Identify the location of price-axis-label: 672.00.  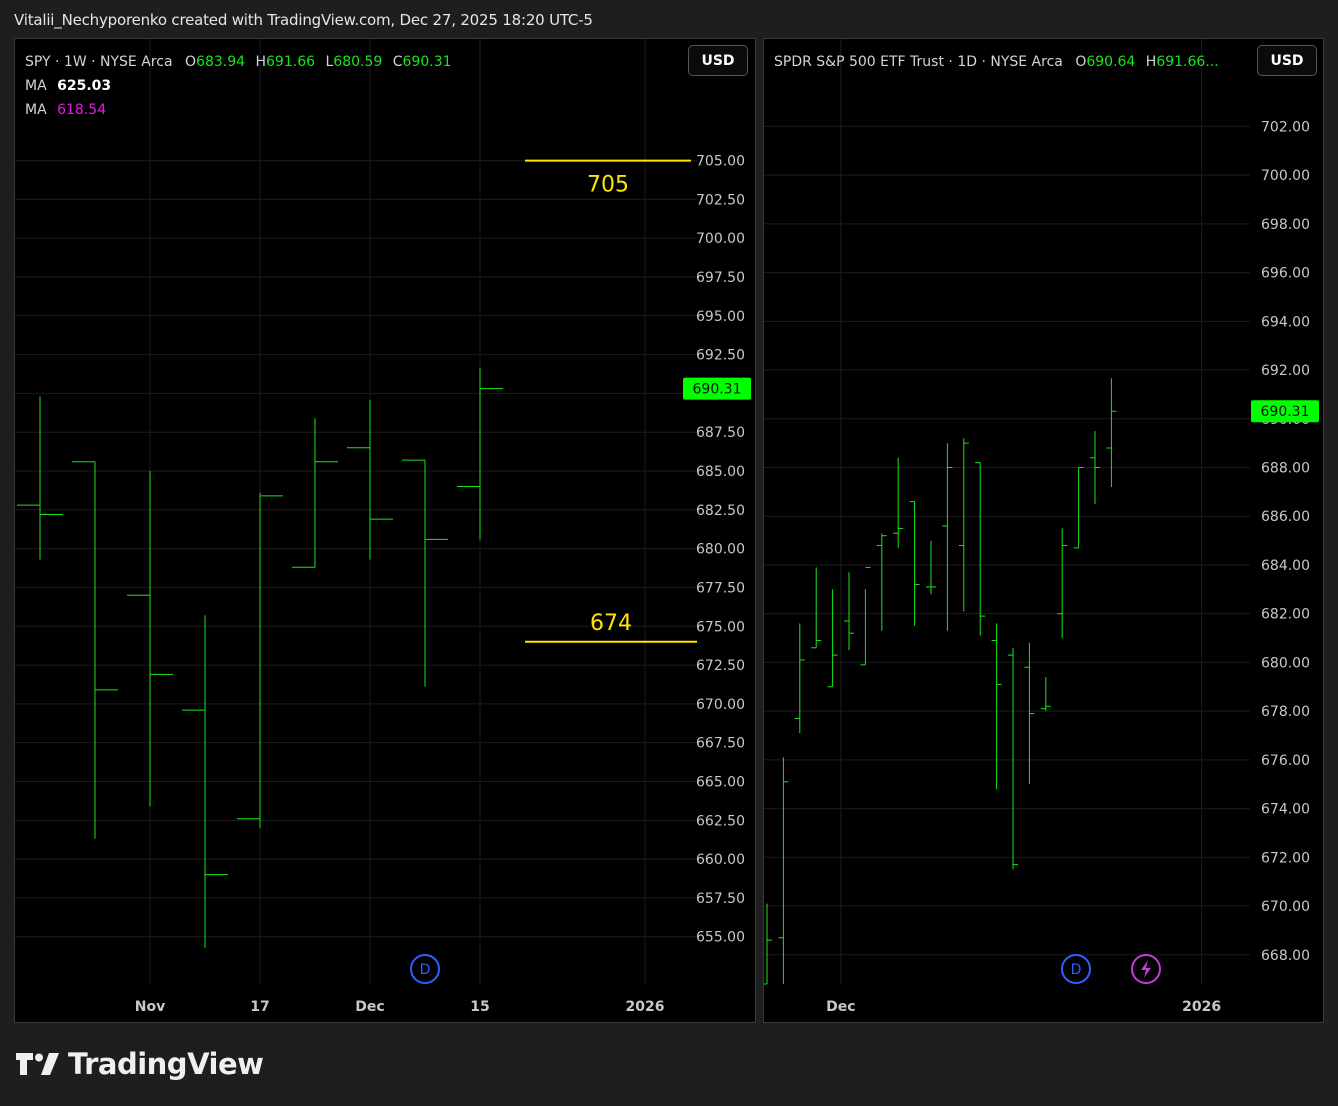
(1285, 858).